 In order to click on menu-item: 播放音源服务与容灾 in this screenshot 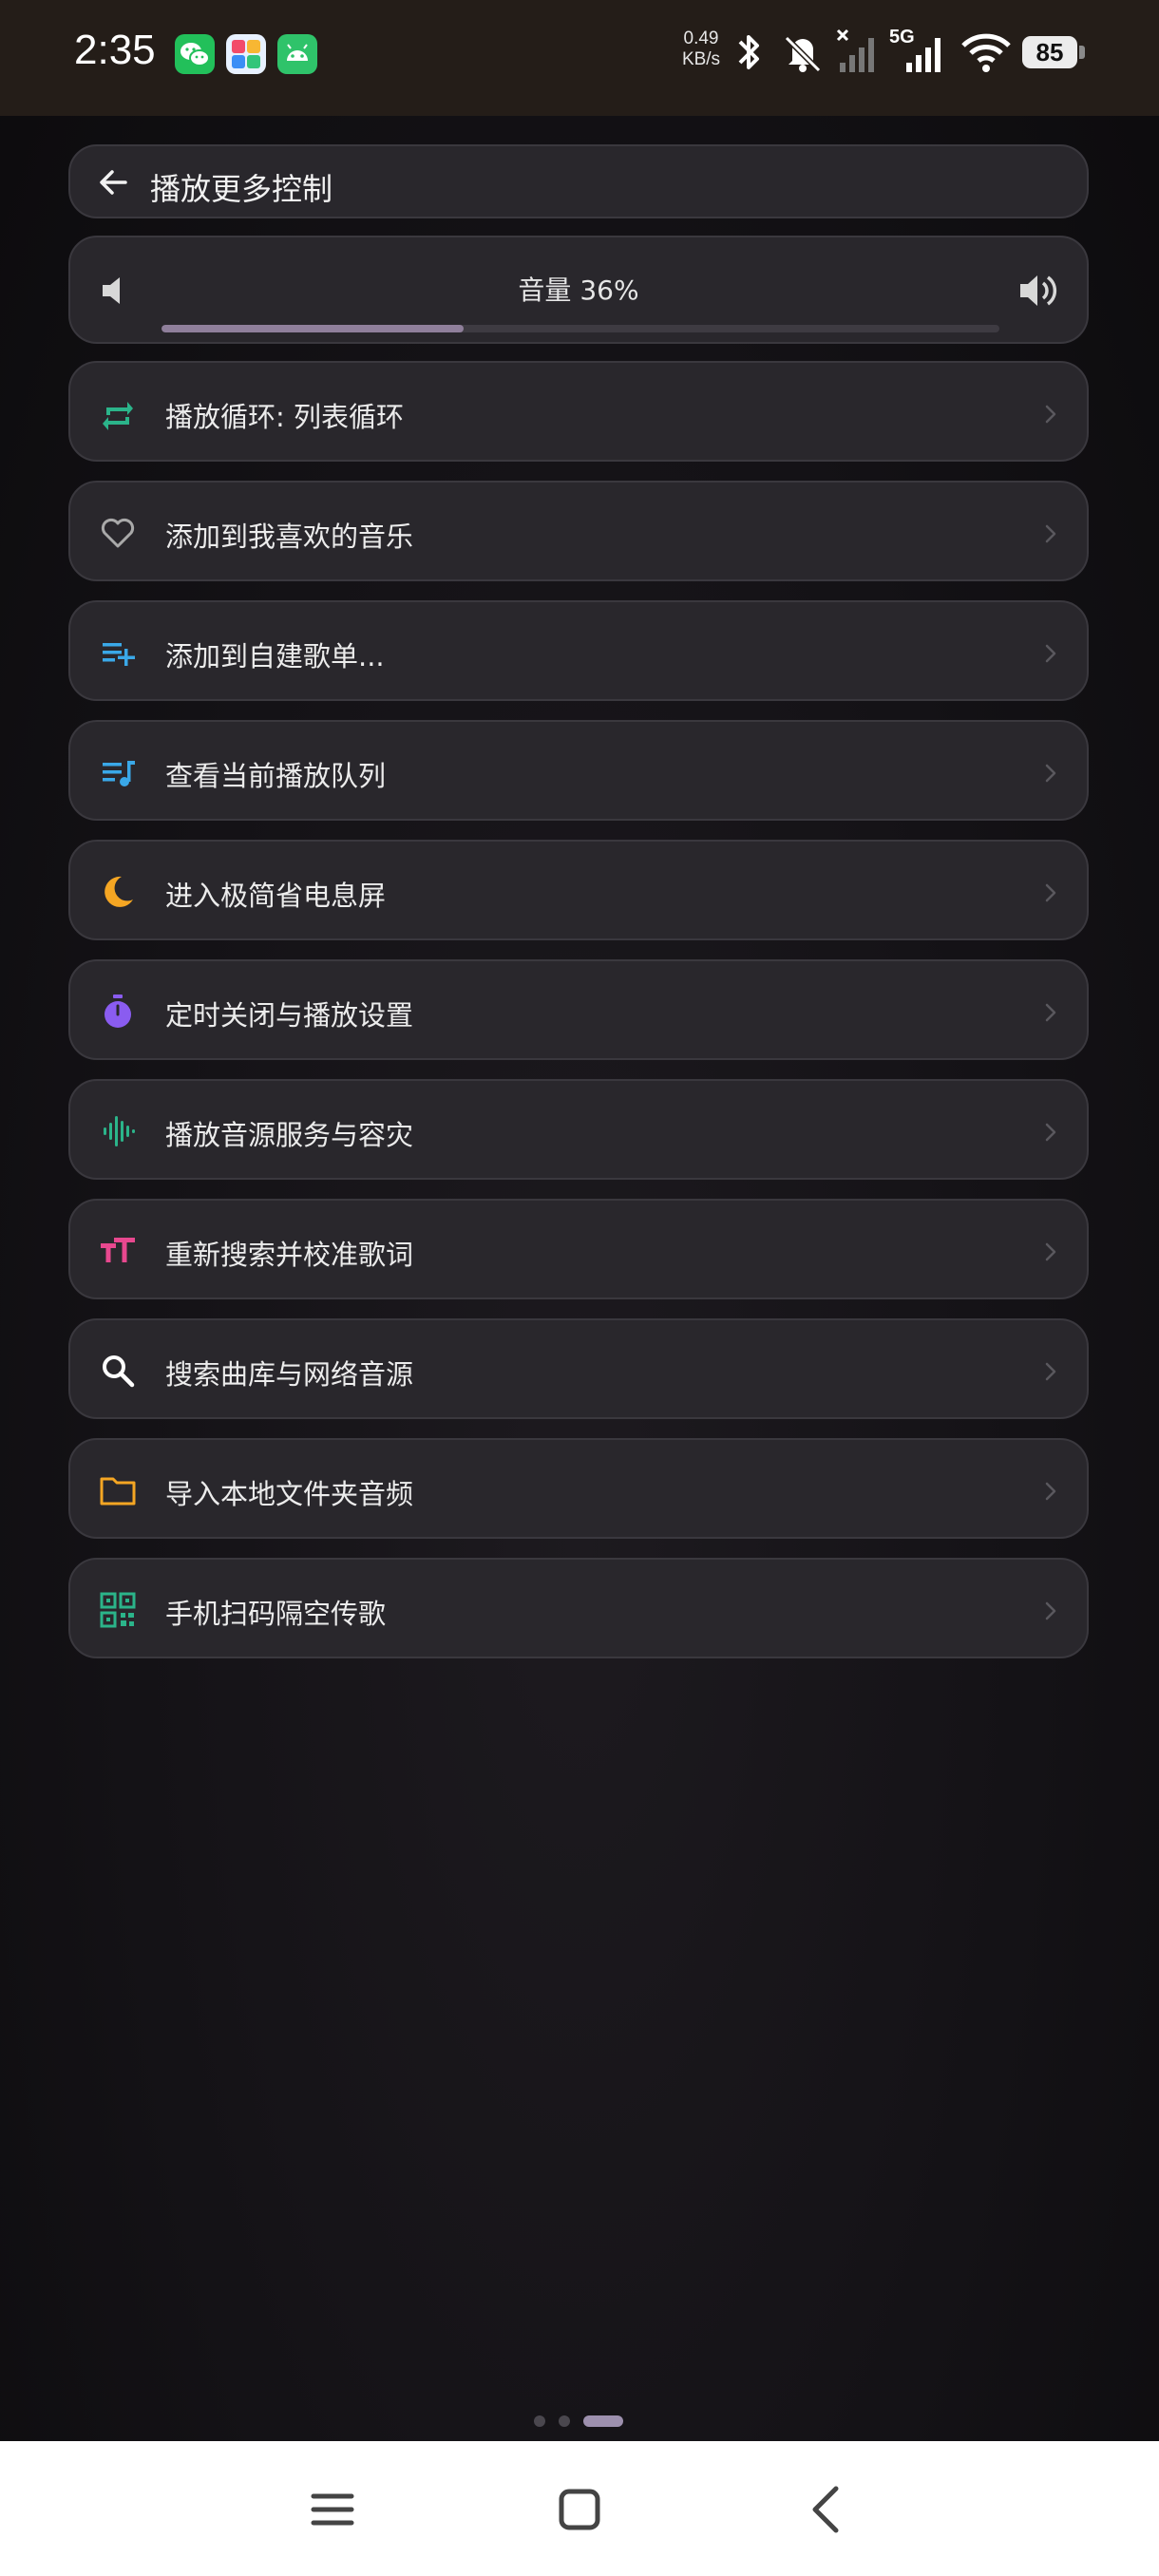, I will do `click(578, 1129)`.